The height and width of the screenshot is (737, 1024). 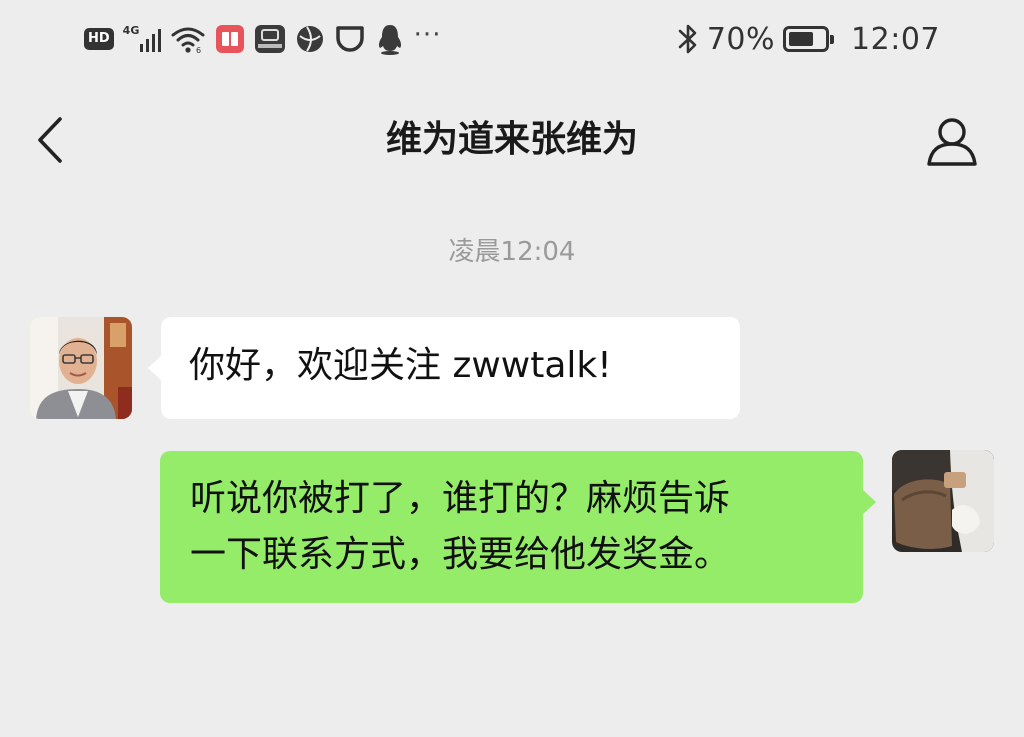 What do you see at coordinates (142, 39) in the screenshot?
I see `signal-4g-icon: 4G` at bounding box center [142, 39].